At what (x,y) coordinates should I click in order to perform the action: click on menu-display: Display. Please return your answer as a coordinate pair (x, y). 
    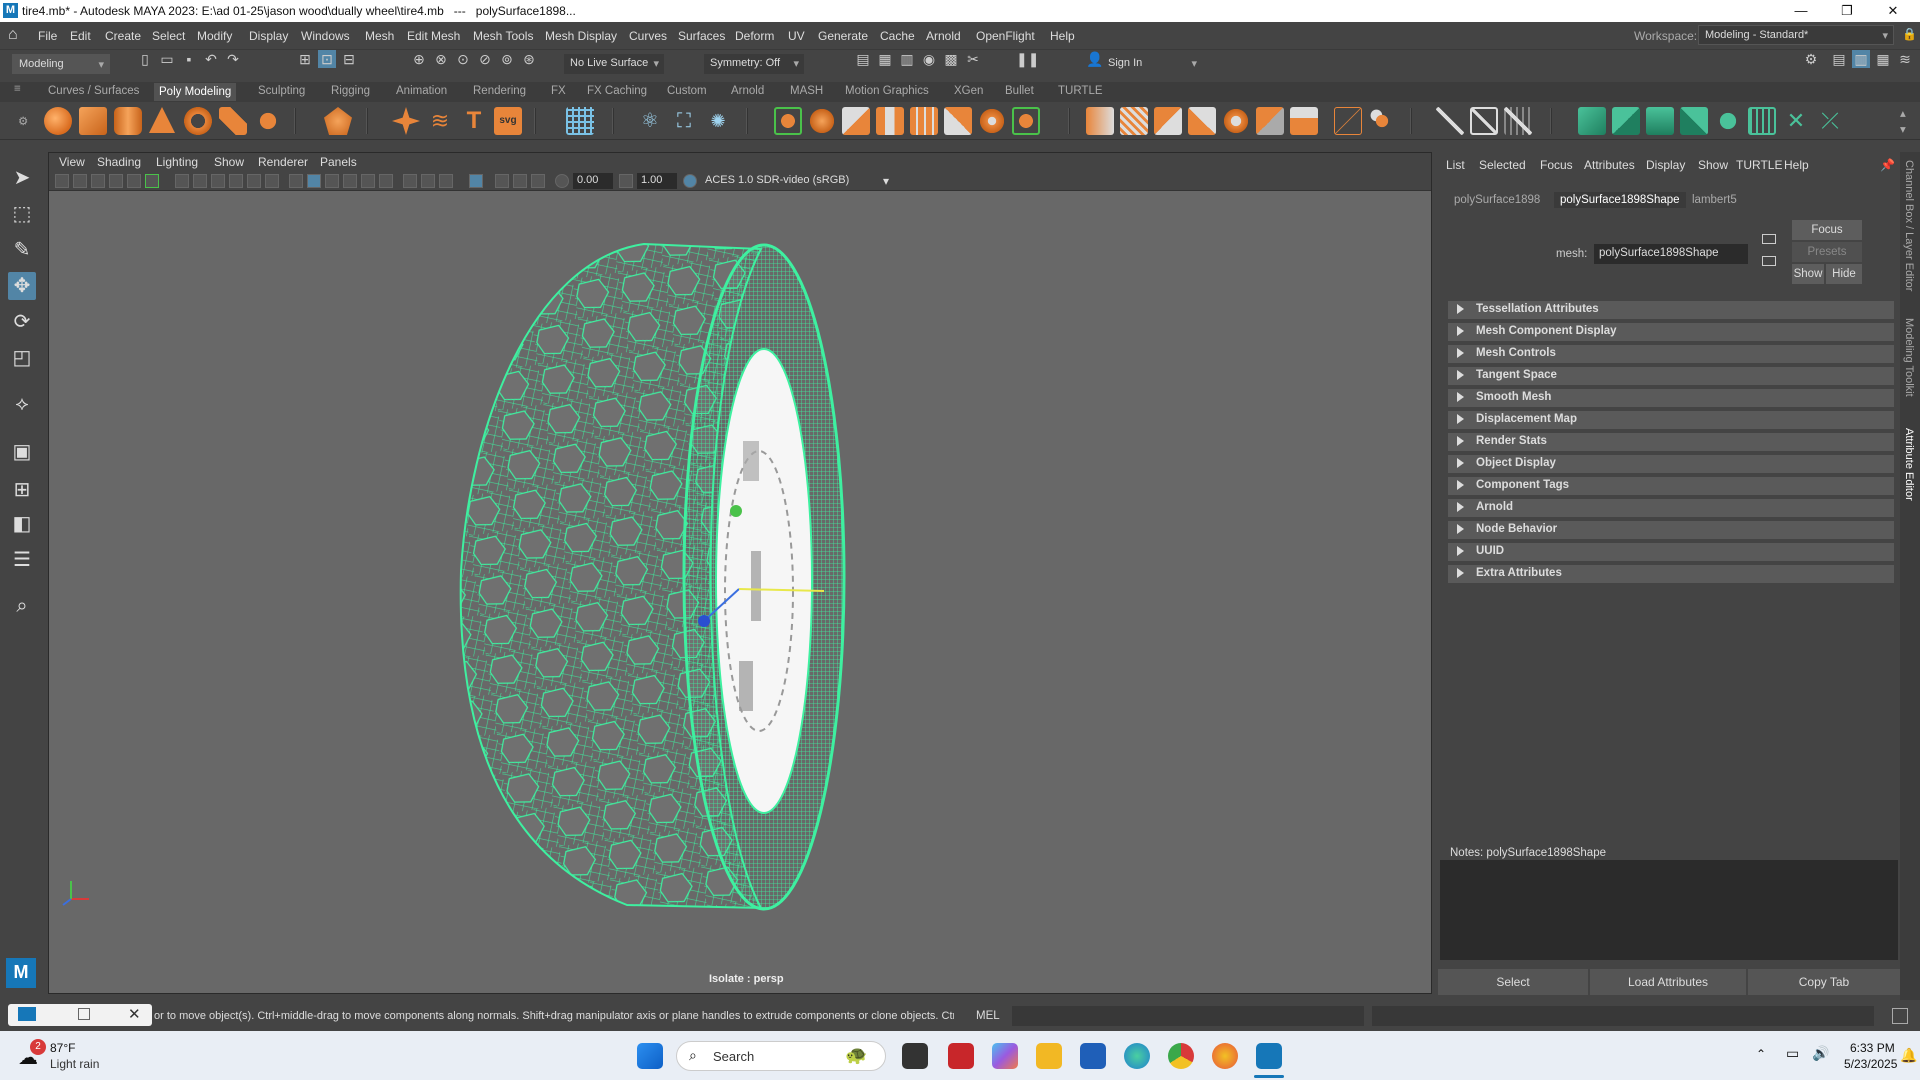
    Looking at the image, I should click on (268, 36).